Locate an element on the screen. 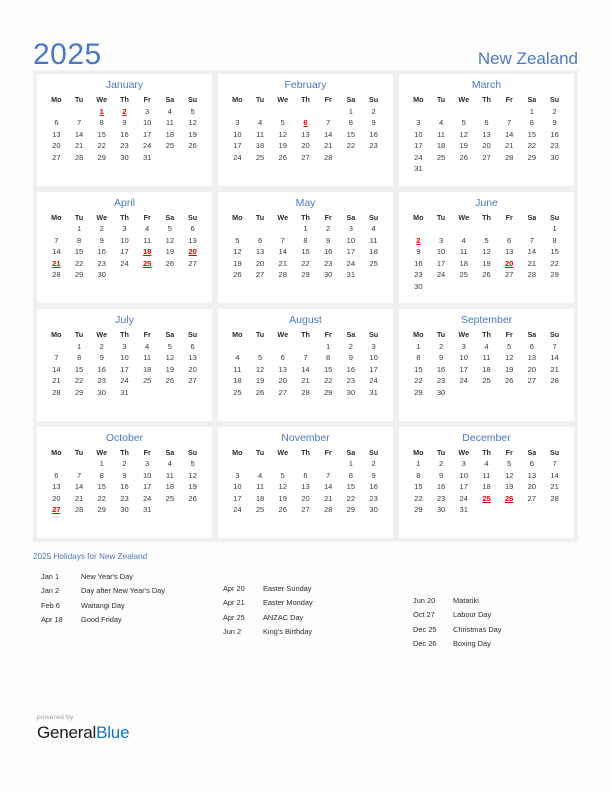 This screenshot has height=792, width=612. day-cell: 30 is located at coordinates (328, 275).